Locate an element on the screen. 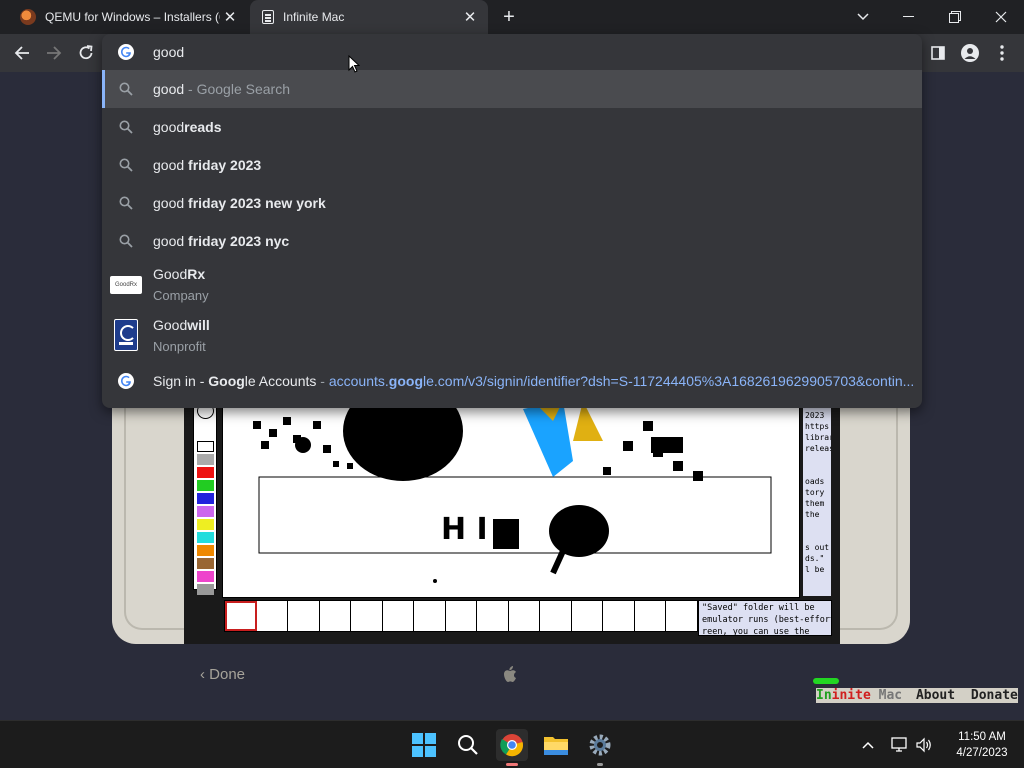  zigzag-tool-icon is located at coordinates (273, 616).